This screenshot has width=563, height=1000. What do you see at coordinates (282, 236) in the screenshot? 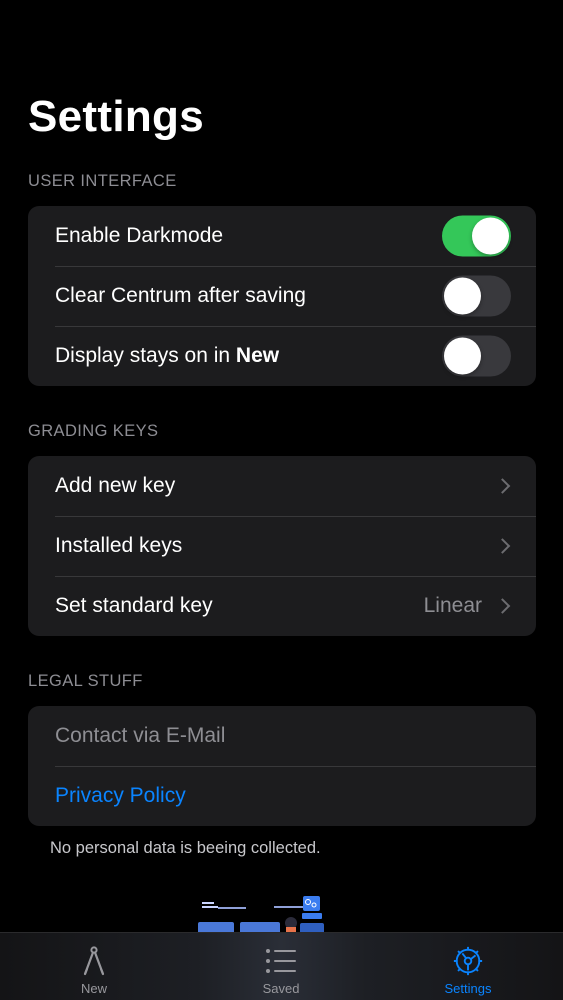
I see `darkmode-row: Enable Darkmode` at bounding box center [282, 236].